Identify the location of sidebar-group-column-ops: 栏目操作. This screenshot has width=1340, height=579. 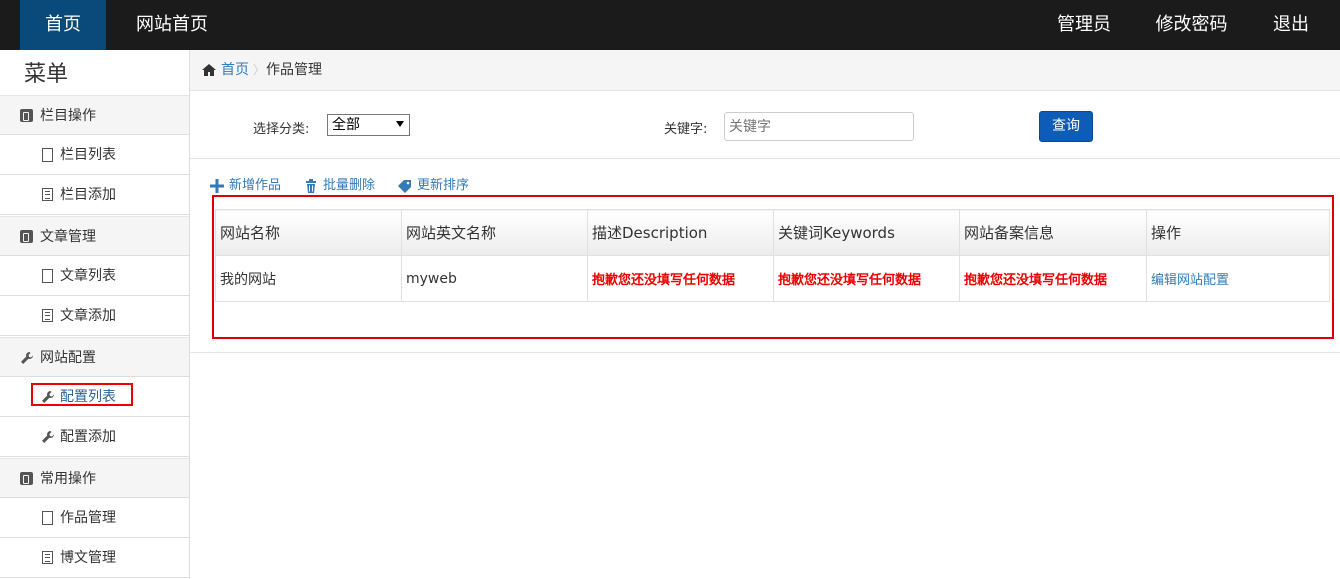
(94, 115).